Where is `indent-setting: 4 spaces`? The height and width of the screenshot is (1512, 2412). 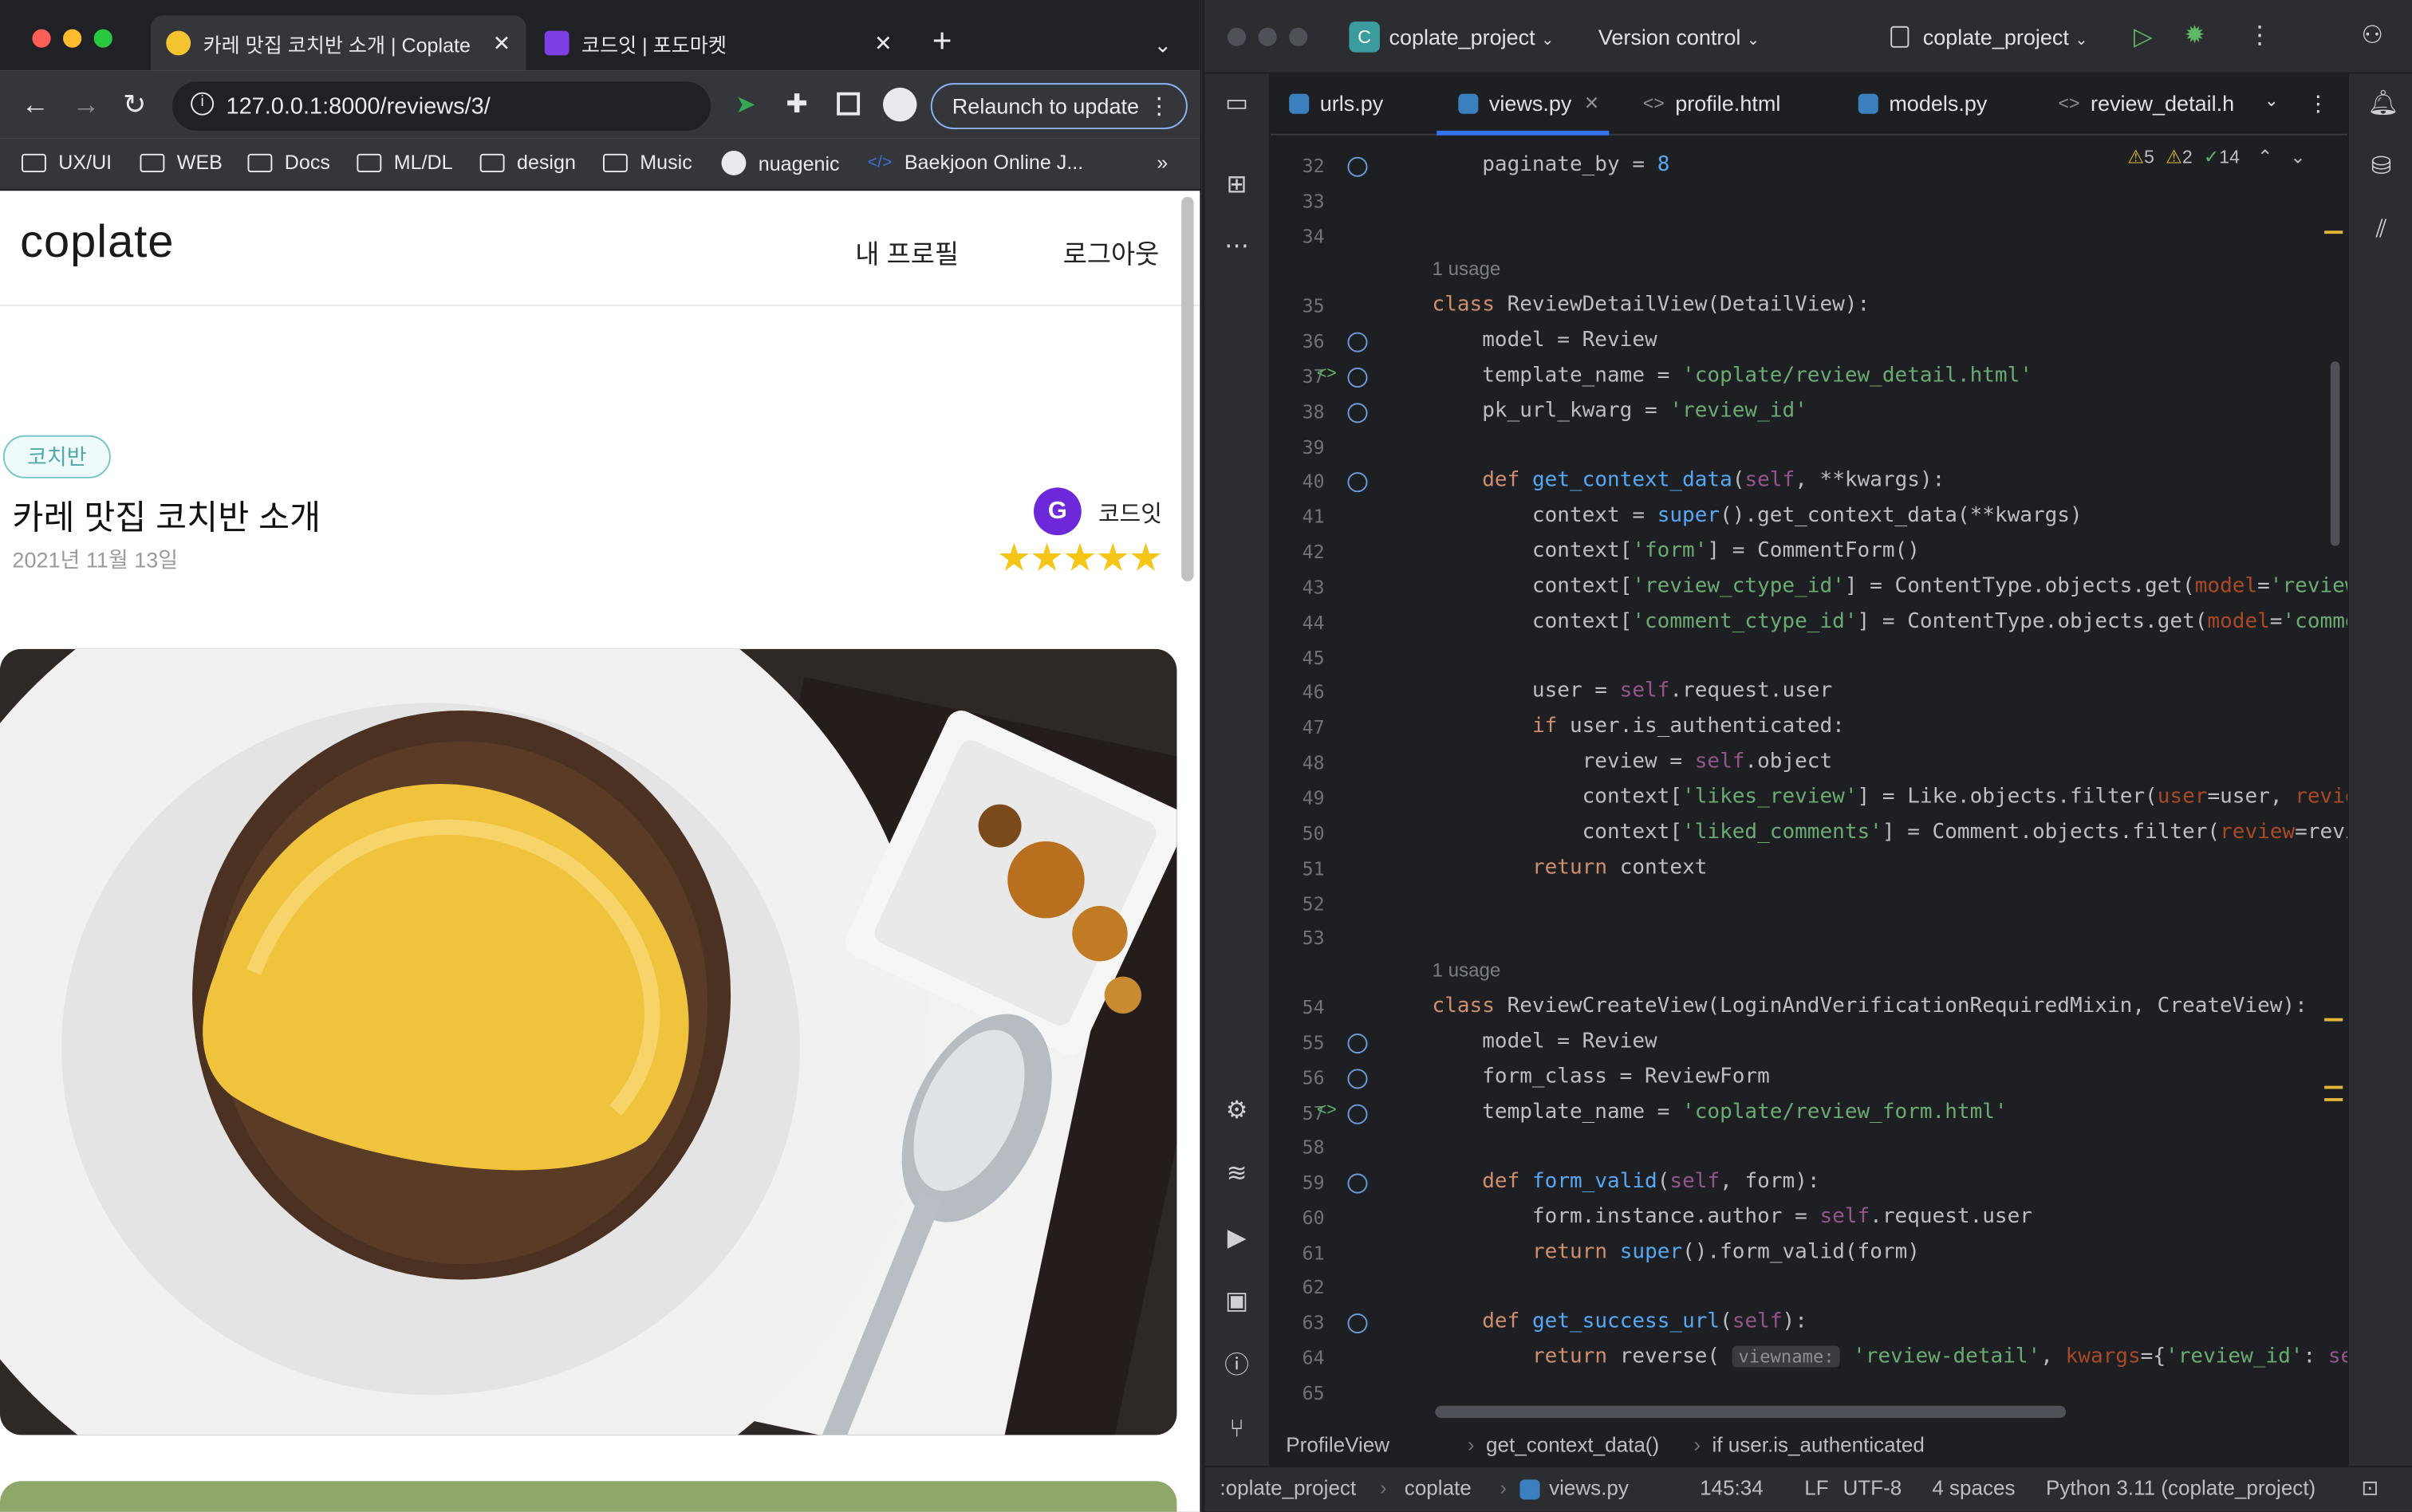 indent-setting: 4 spaces is located at coordinates (1974, 1487).